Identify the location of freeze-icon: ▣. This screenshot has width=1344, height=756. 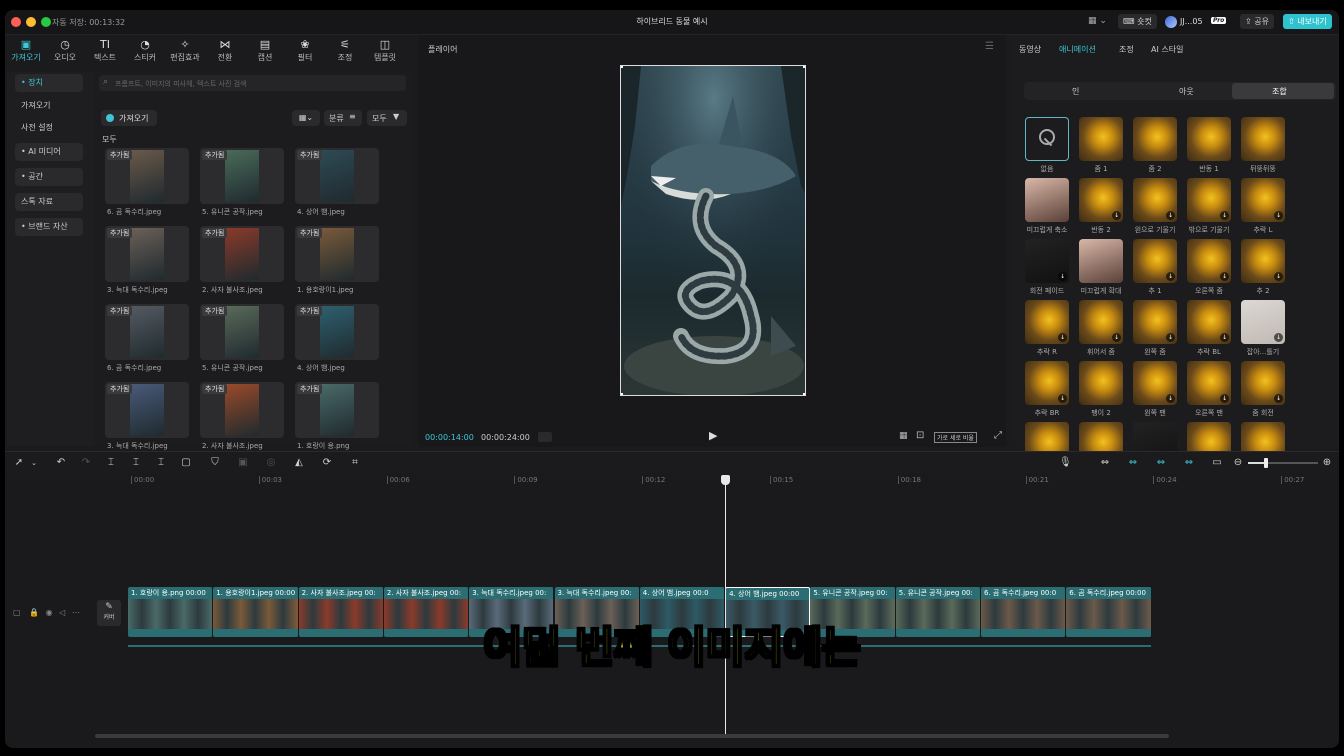
(243, 463).